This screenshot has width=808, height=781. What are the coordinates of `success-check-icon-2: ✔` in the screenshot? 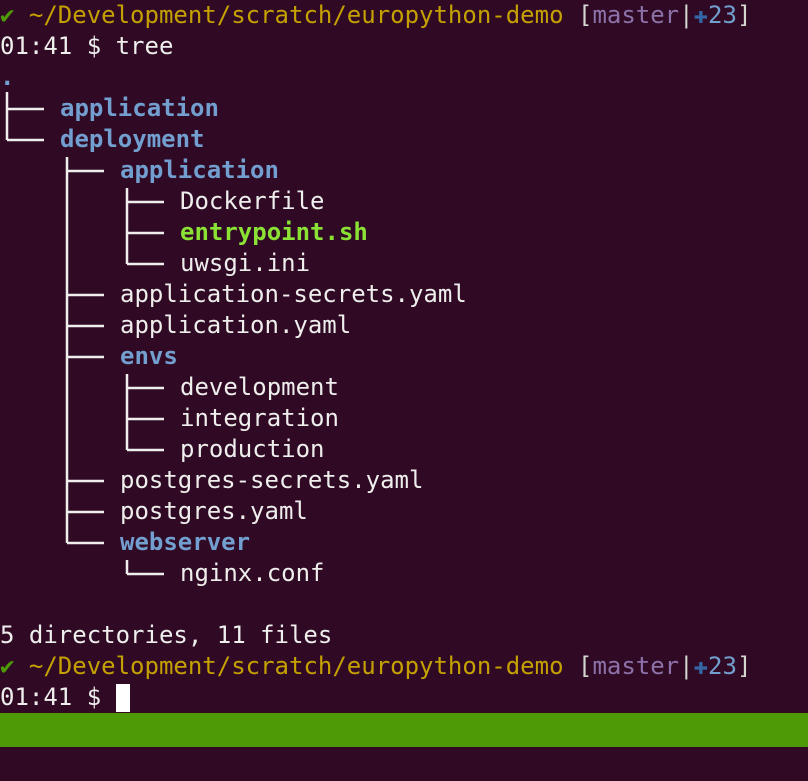 It's located at (7, 666).